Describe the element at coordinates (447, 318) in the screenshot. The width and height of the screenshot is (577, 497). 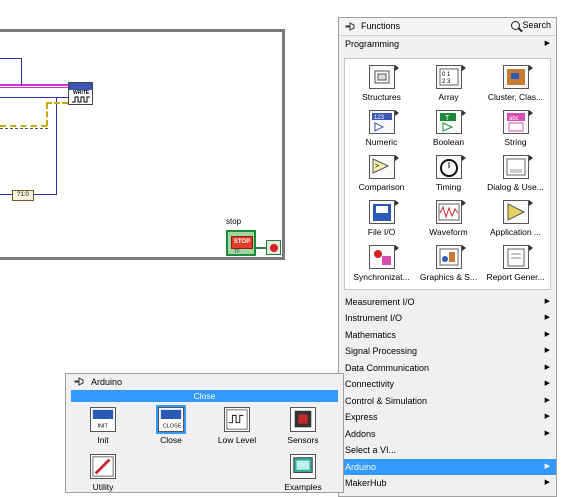
I see `category-instrument-i-o: Instrument I/O ▶` at that location.